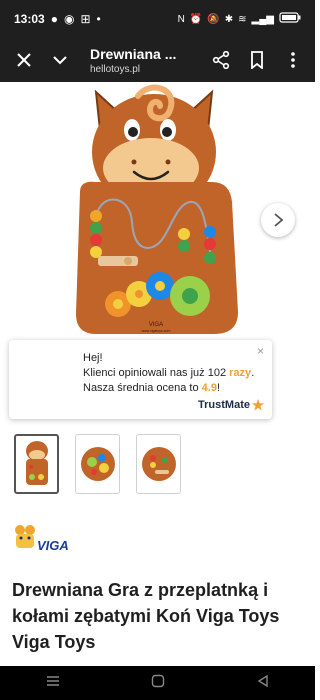  Describe the element at coordinates (156, 331) in the screenshot. I see `board-url-label: www.vigatoys.com` at that location.